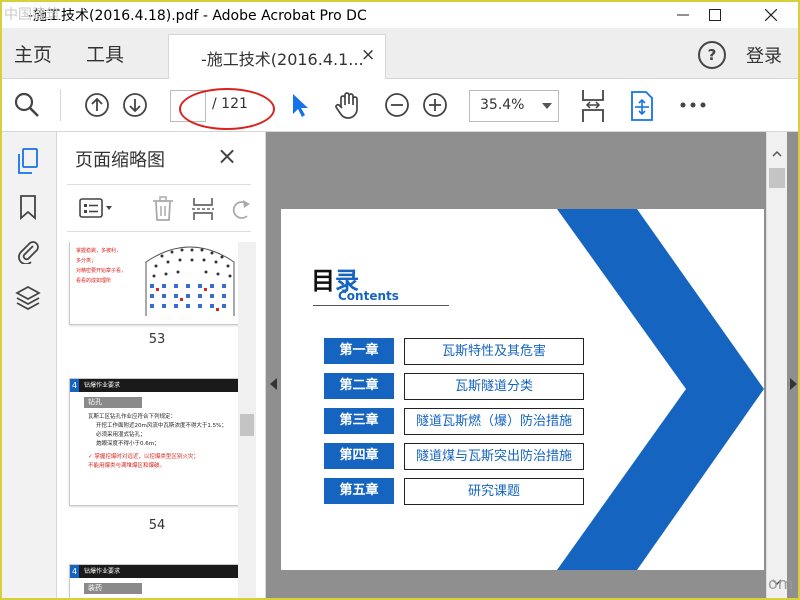 The width and height of the screenshot is (800, 600). I want to click on blast-hole-diagram, so click(190, 281).